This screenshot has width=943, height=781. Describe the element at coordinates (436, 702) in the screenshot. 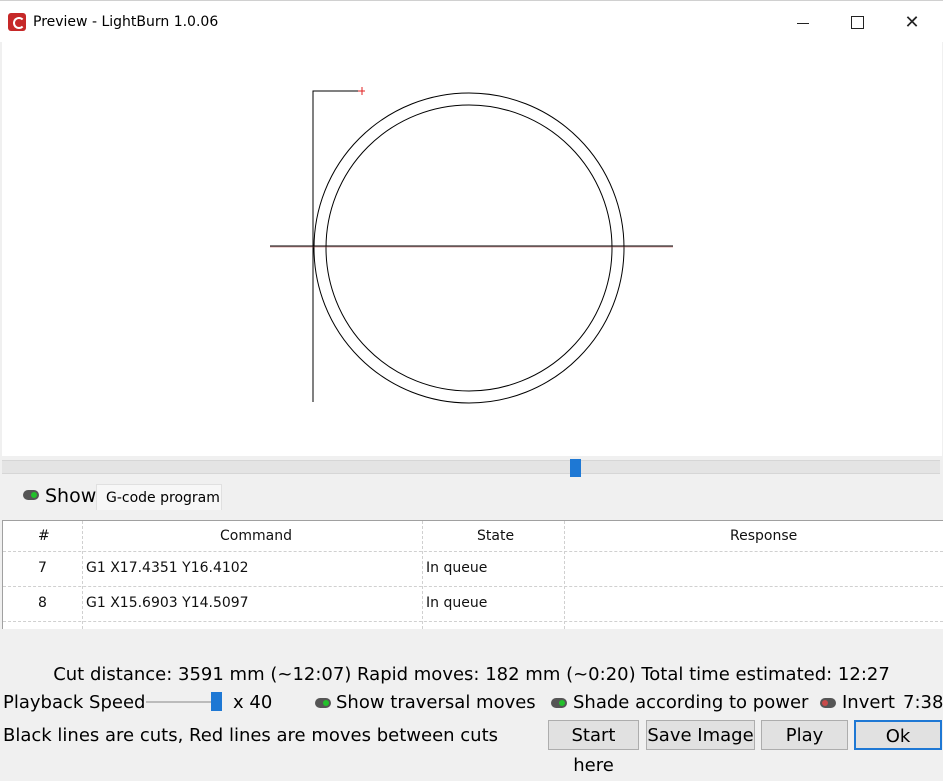

I see `show-traversal-label: Show traversal moves` at that location.